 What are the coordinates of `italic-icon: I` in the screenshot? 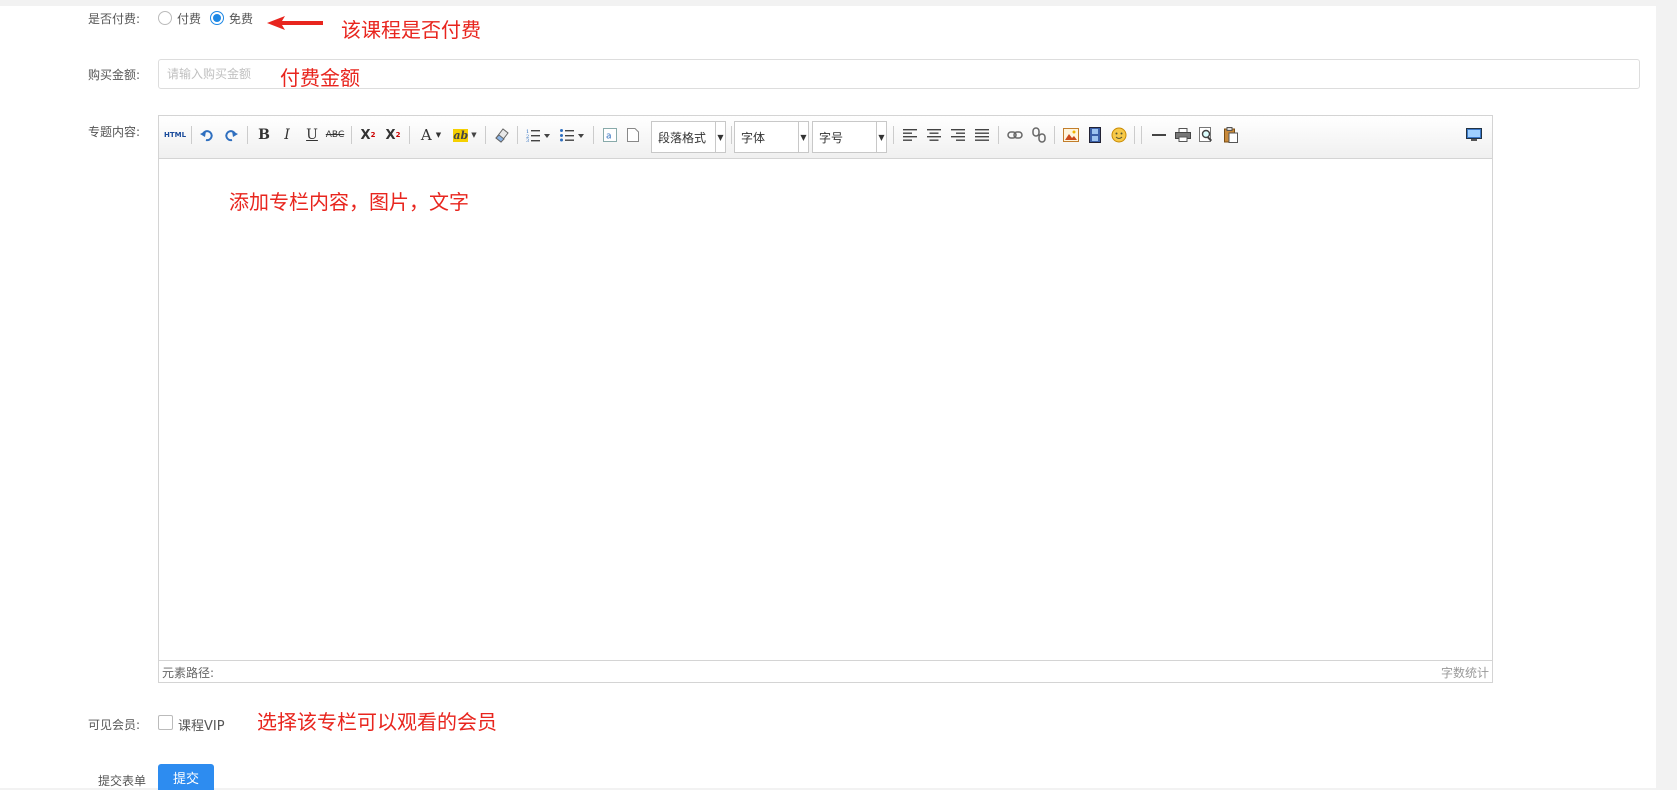 It's located at (287, 135).